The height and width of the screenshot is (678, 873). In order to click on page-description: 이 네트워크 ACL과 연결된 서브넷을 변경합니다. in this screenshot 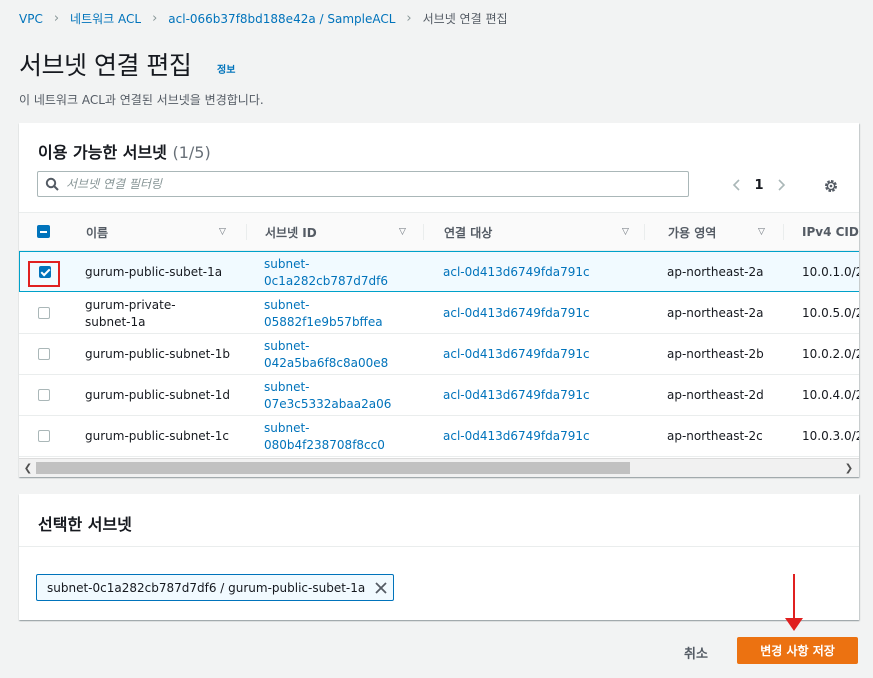, I will do `click(141, 100)`.